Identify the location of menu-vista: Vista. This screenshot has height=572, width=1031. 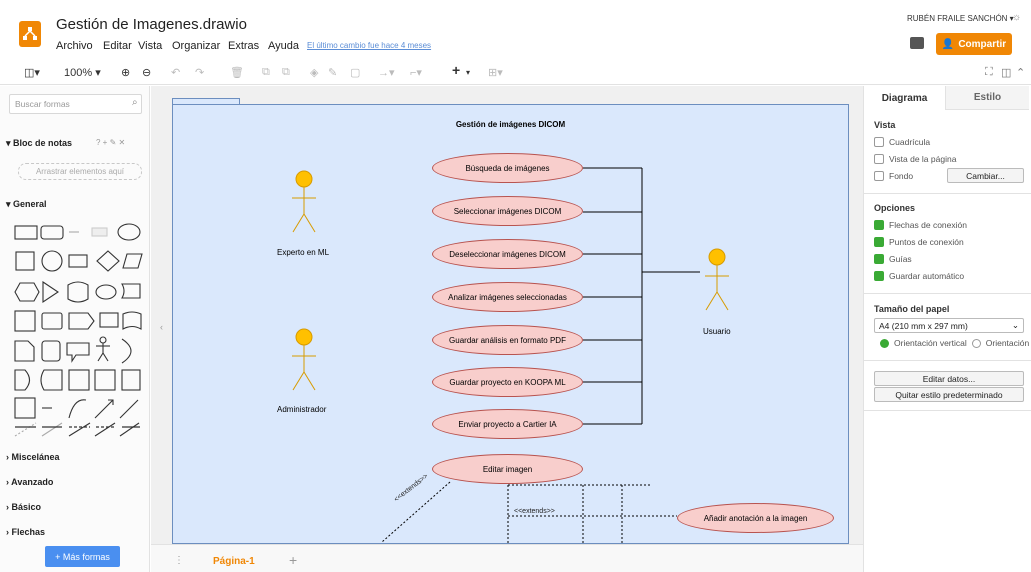
(150, 46).